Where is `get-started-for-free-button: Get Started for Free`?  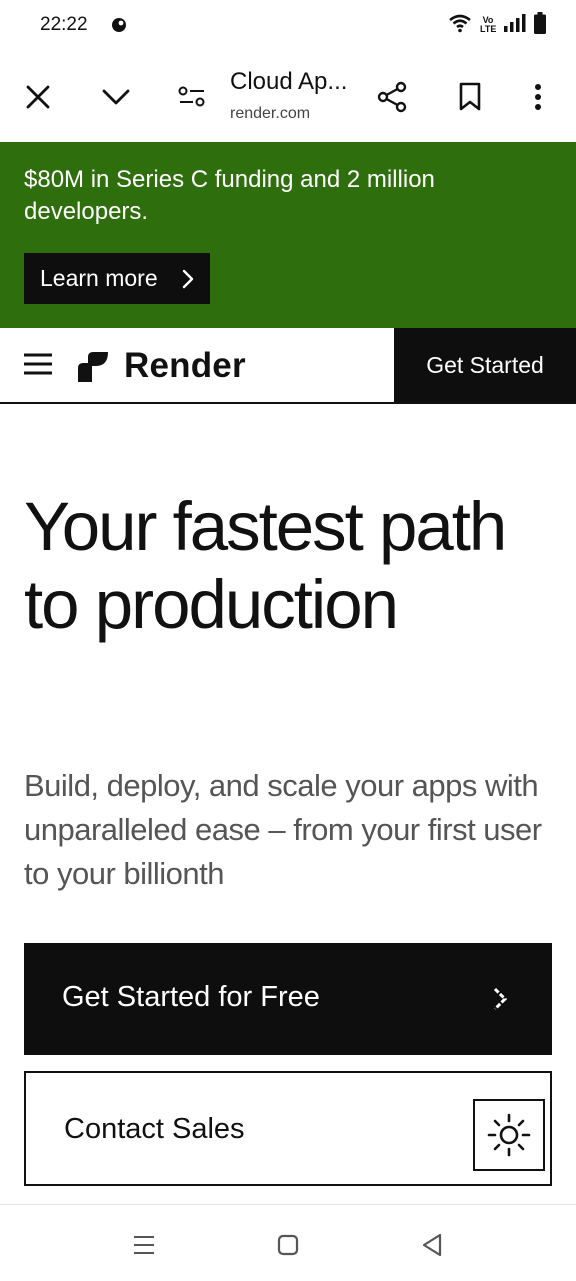 get-started-for-free-button: Get Started for Free is located at coordinates (288, 999).